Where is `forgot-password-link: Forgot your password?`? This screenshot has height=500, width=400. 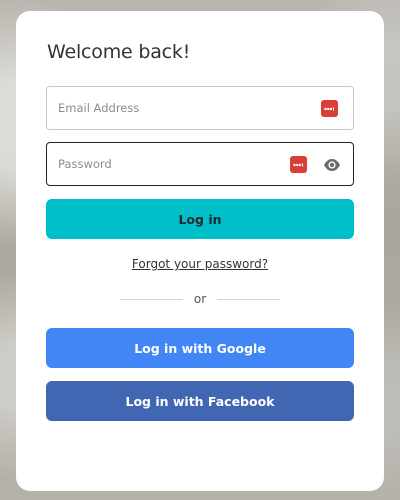 forgot-password-link: Forgot your password? is located at coordinates (200, 264).